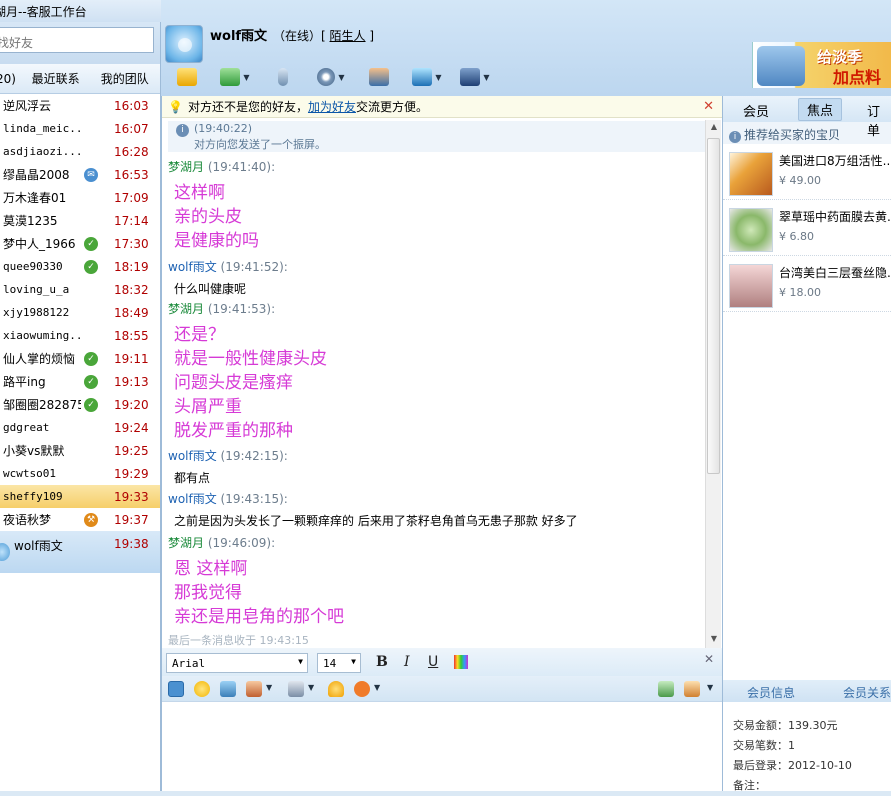 This screenshot has height=796, width=891. What do you see at coordinates (714, 640) in the screenshot?
I see `scroll-down-icon: ▼` at bounding box center [714, 640].